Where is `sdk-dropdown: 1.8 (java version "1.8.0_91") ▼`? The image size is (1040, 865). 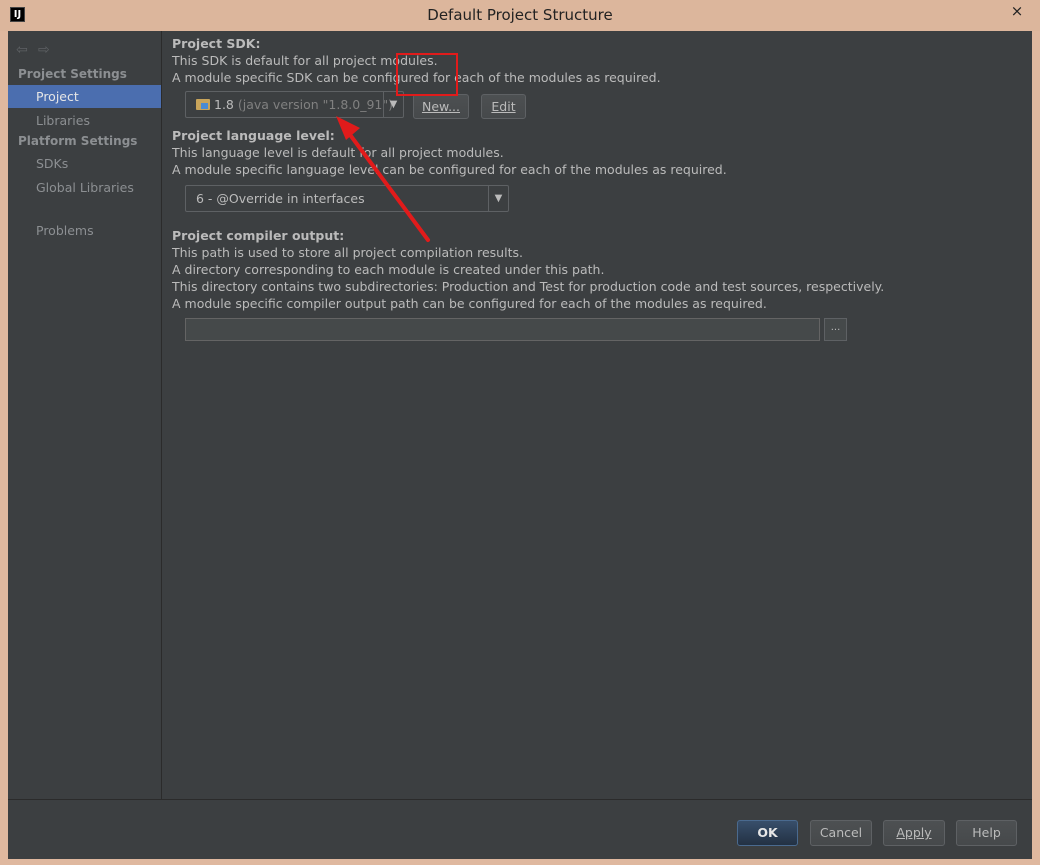
sdk-dropdown: 1.8 (java version "1.8.0_91") ▼ is located at coordinates (294, 104).